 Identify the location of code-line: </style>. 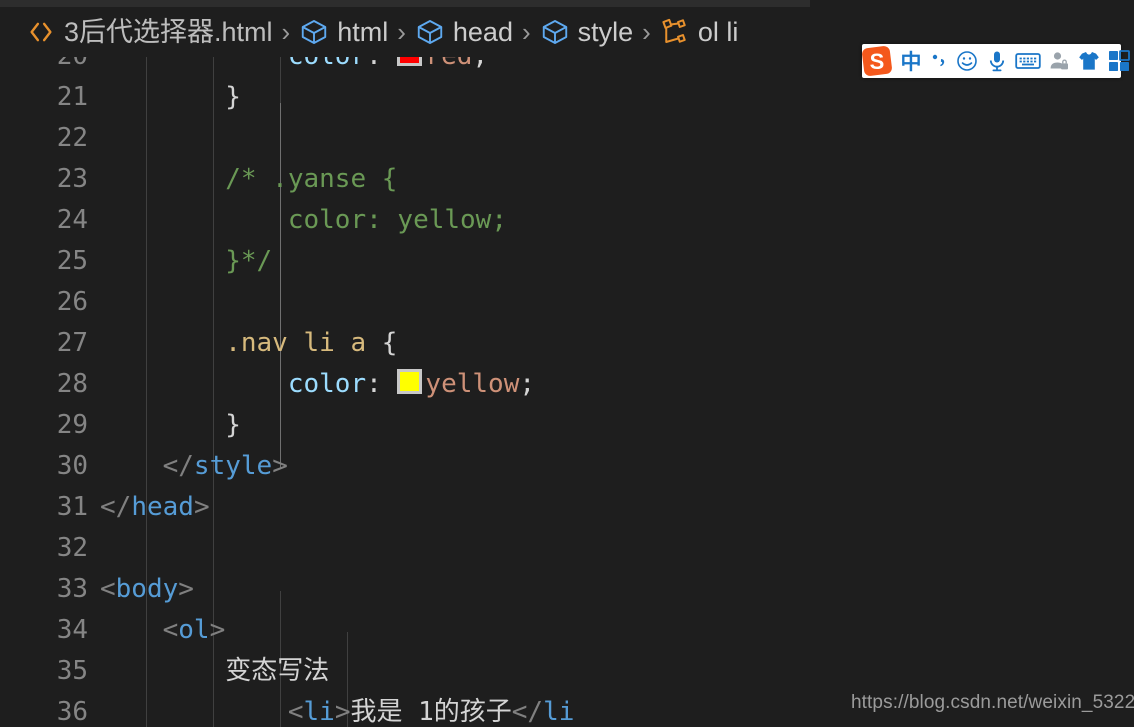
(194, 466).